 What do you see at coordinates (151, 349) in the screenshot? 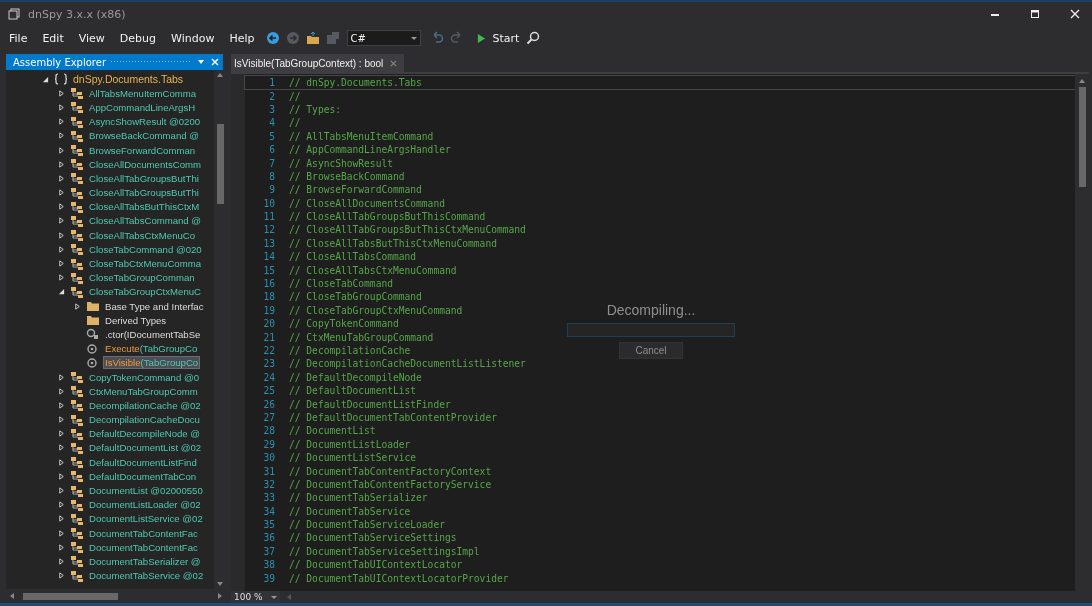
I see `tree-item: Execute(TabGroupCo` at bounding box center [151, 349].